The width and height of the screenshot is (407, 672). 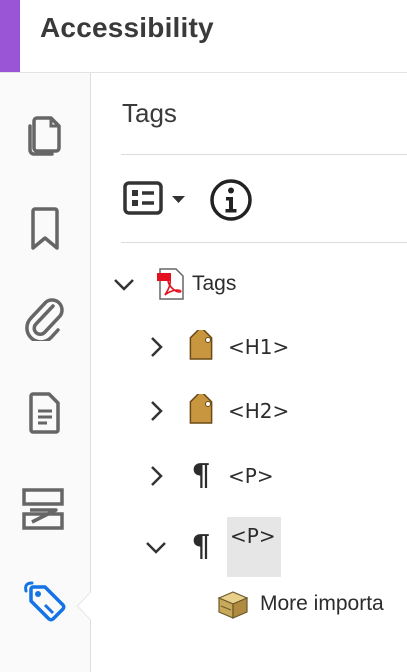 I want to click on window-title: Accessibility, so click(x=127, y=27).